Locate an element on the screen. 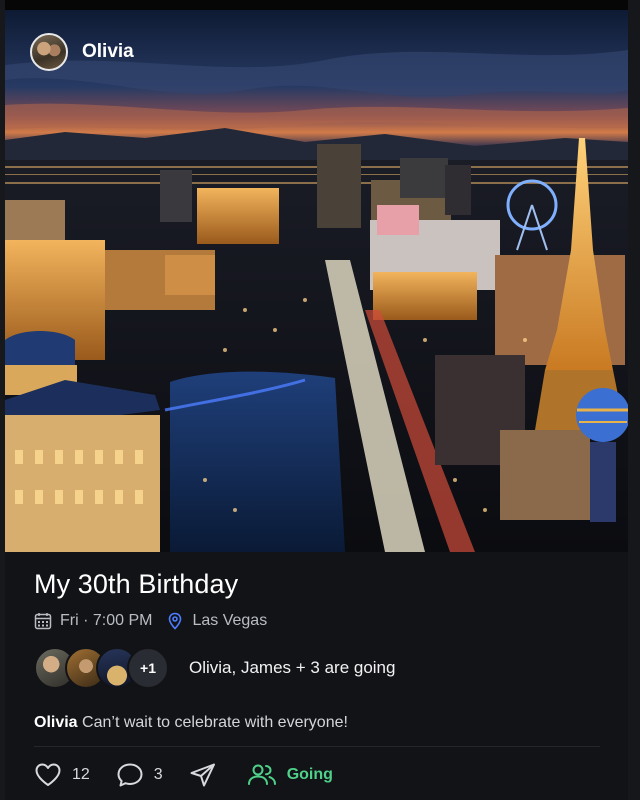 Image resolution: width=640 pixels, height=800 pixels. rsvp-going-button: Going is located at coordinates (290, 775).